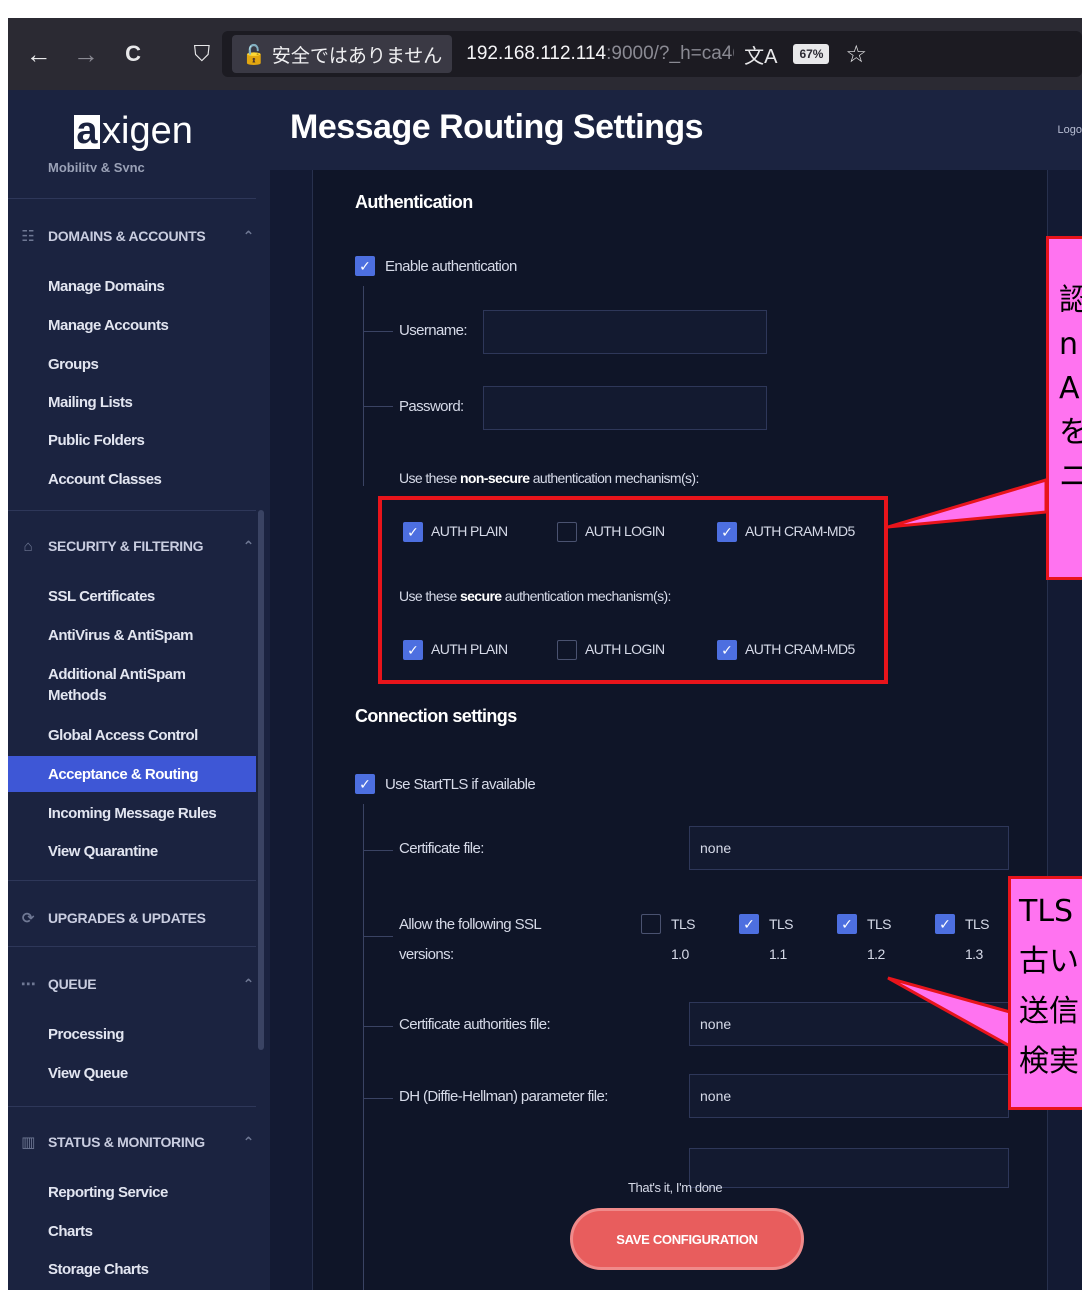  Describe the element at coordinates (108, 1192) in the screenshot. I see `sidebar-item-reporting-service: Reporting Service` at that location.